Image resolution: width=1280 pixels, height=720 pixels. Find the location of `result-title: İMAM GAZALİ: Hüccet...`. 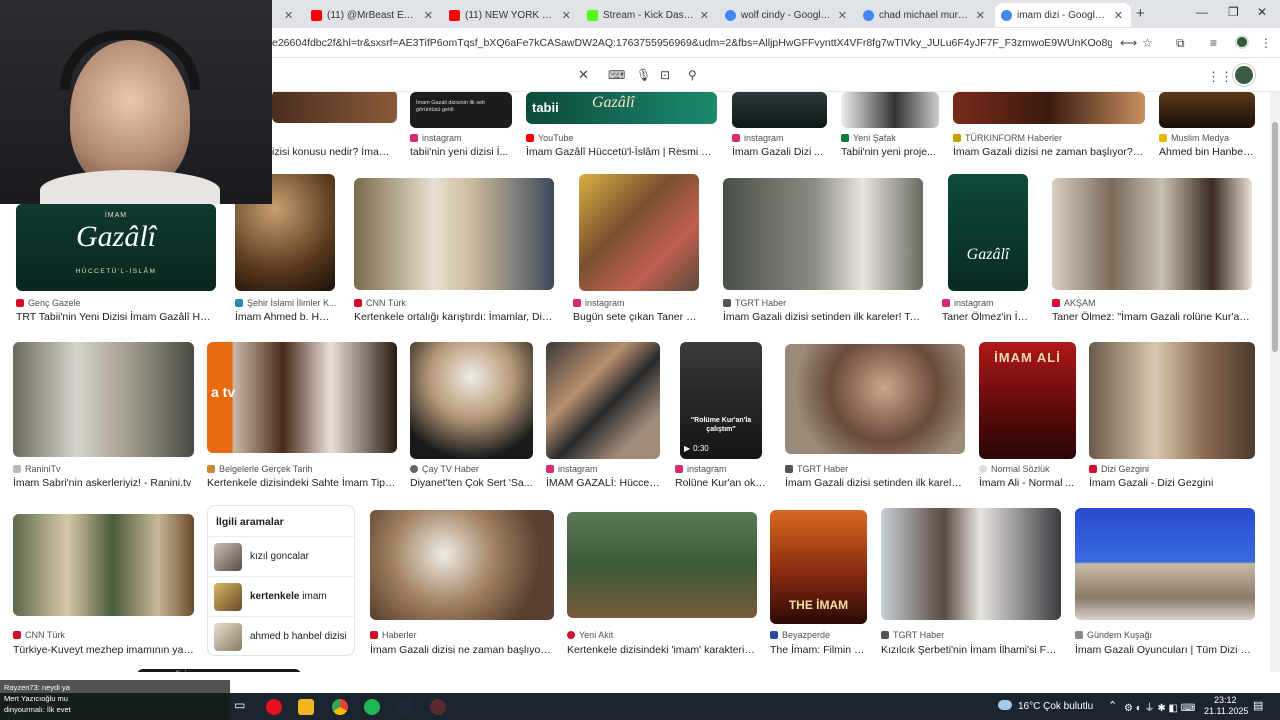

result-title: İMAM GAZALİ: Hüccet... is located at coordinates (603, 483).